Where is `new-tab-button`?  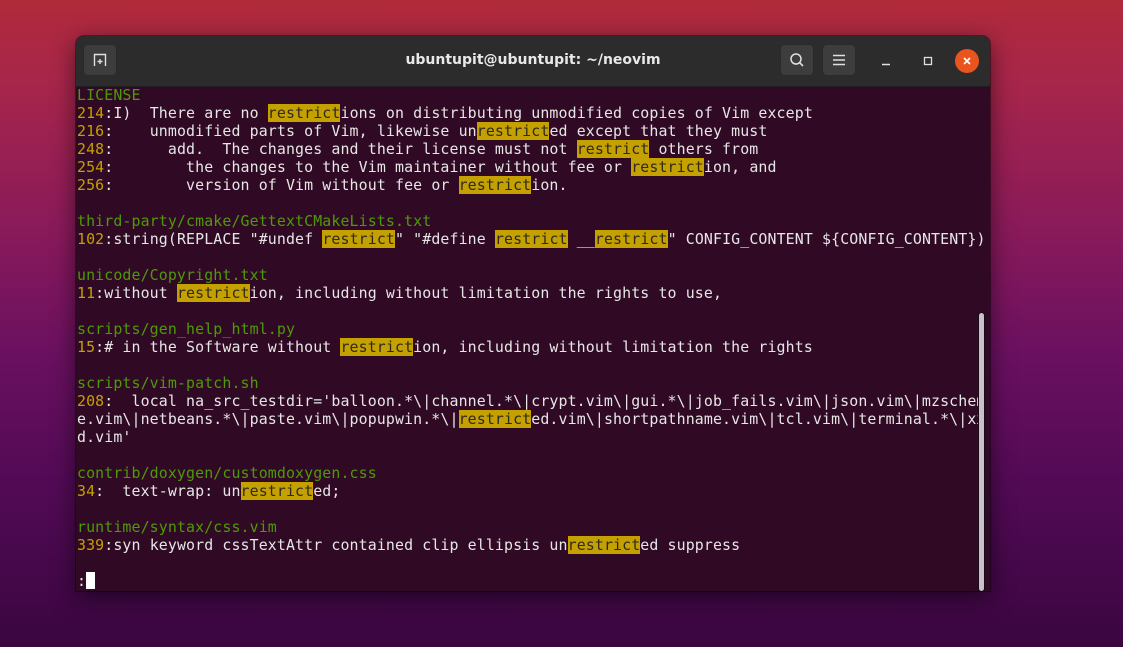 new-tab-button is located at coordinates (100, 60).